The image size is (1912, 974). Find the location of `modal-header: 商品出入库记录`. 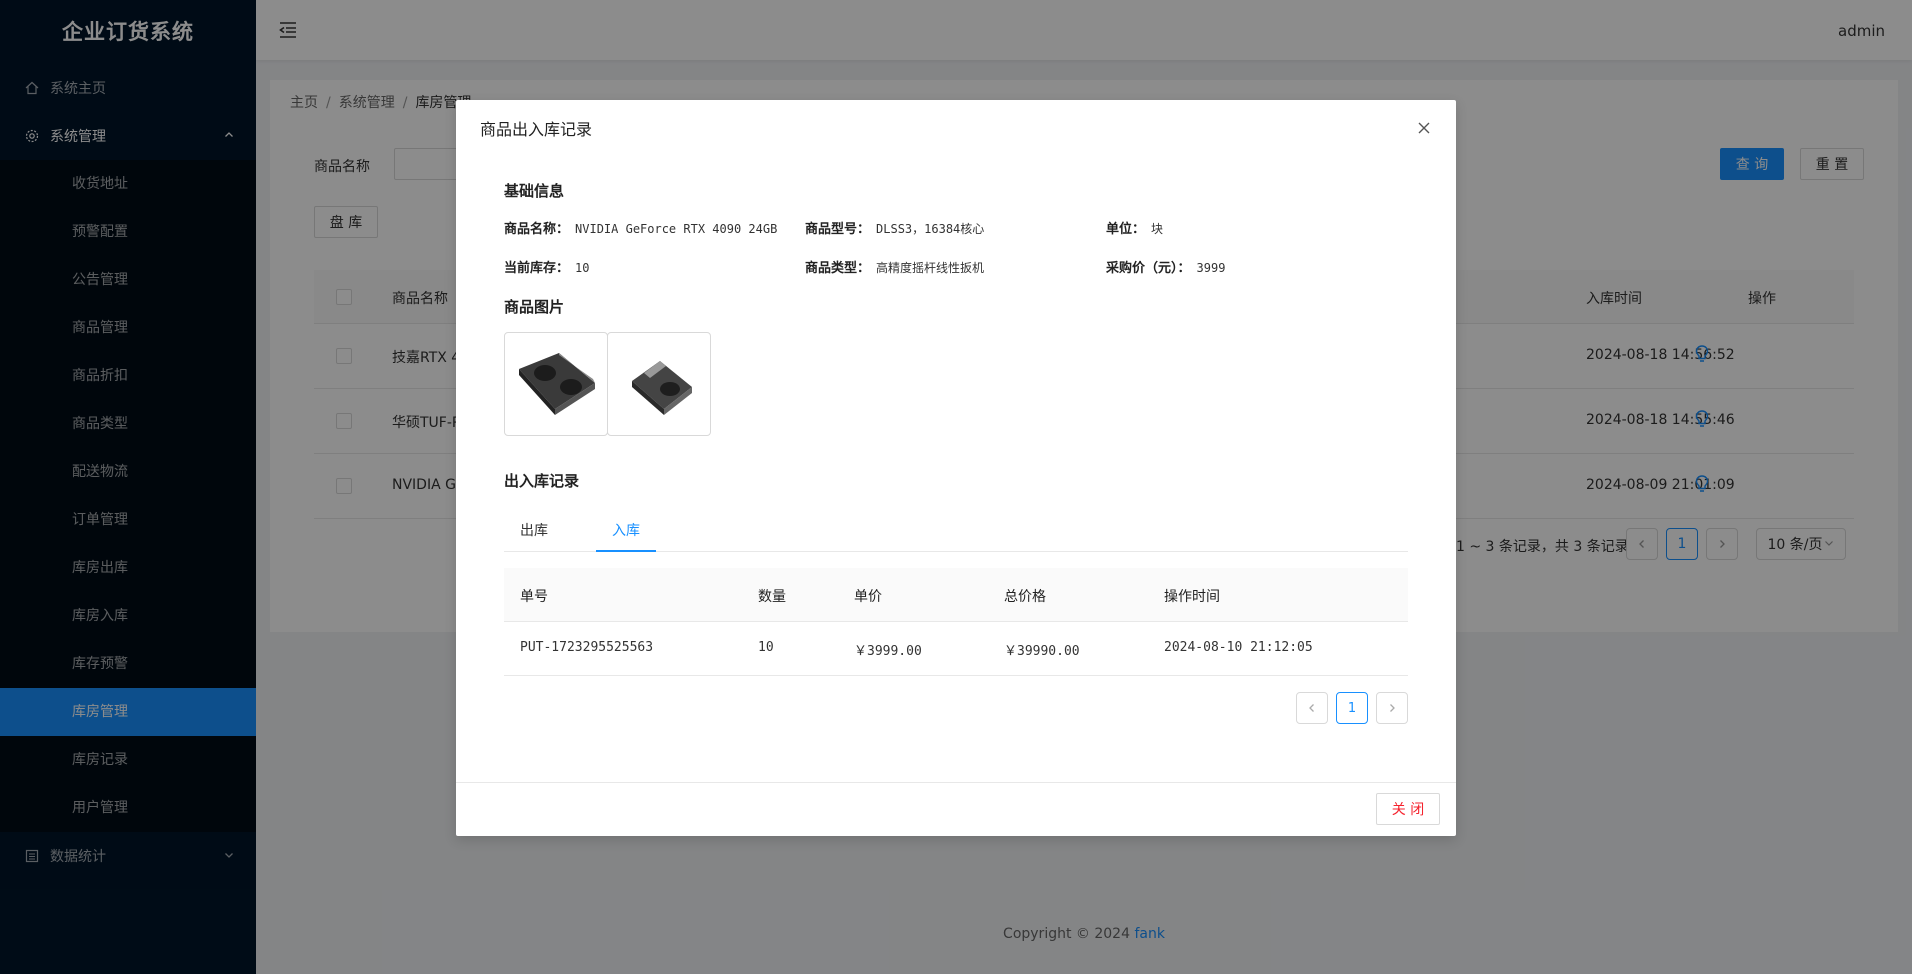

modal-header: 商品出入库记录 is located at coordinates (956, 128).